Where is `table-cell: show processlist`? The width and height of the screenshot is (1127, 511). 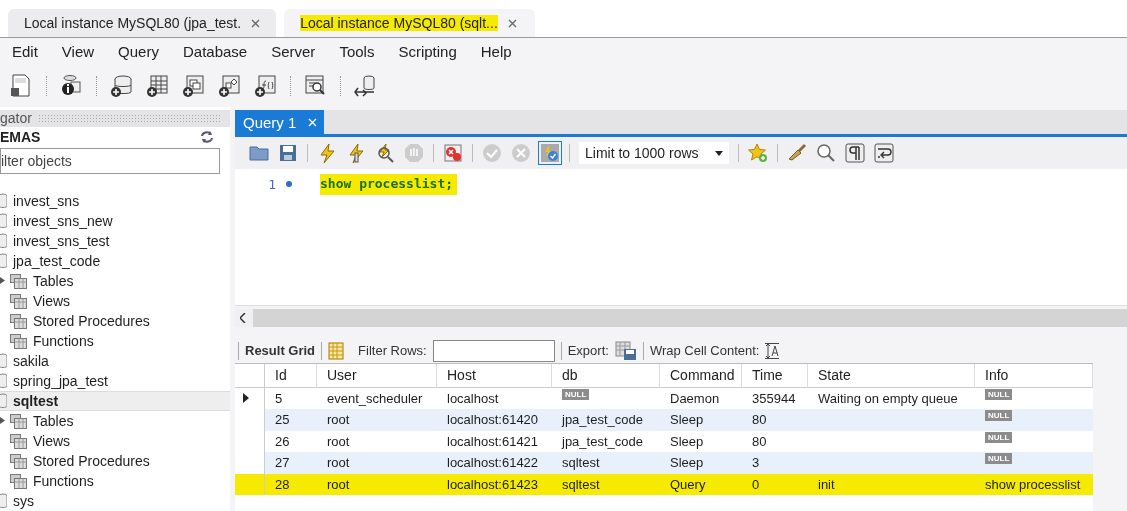
table-cell: show processlist is located at coordinates (1034, 484).